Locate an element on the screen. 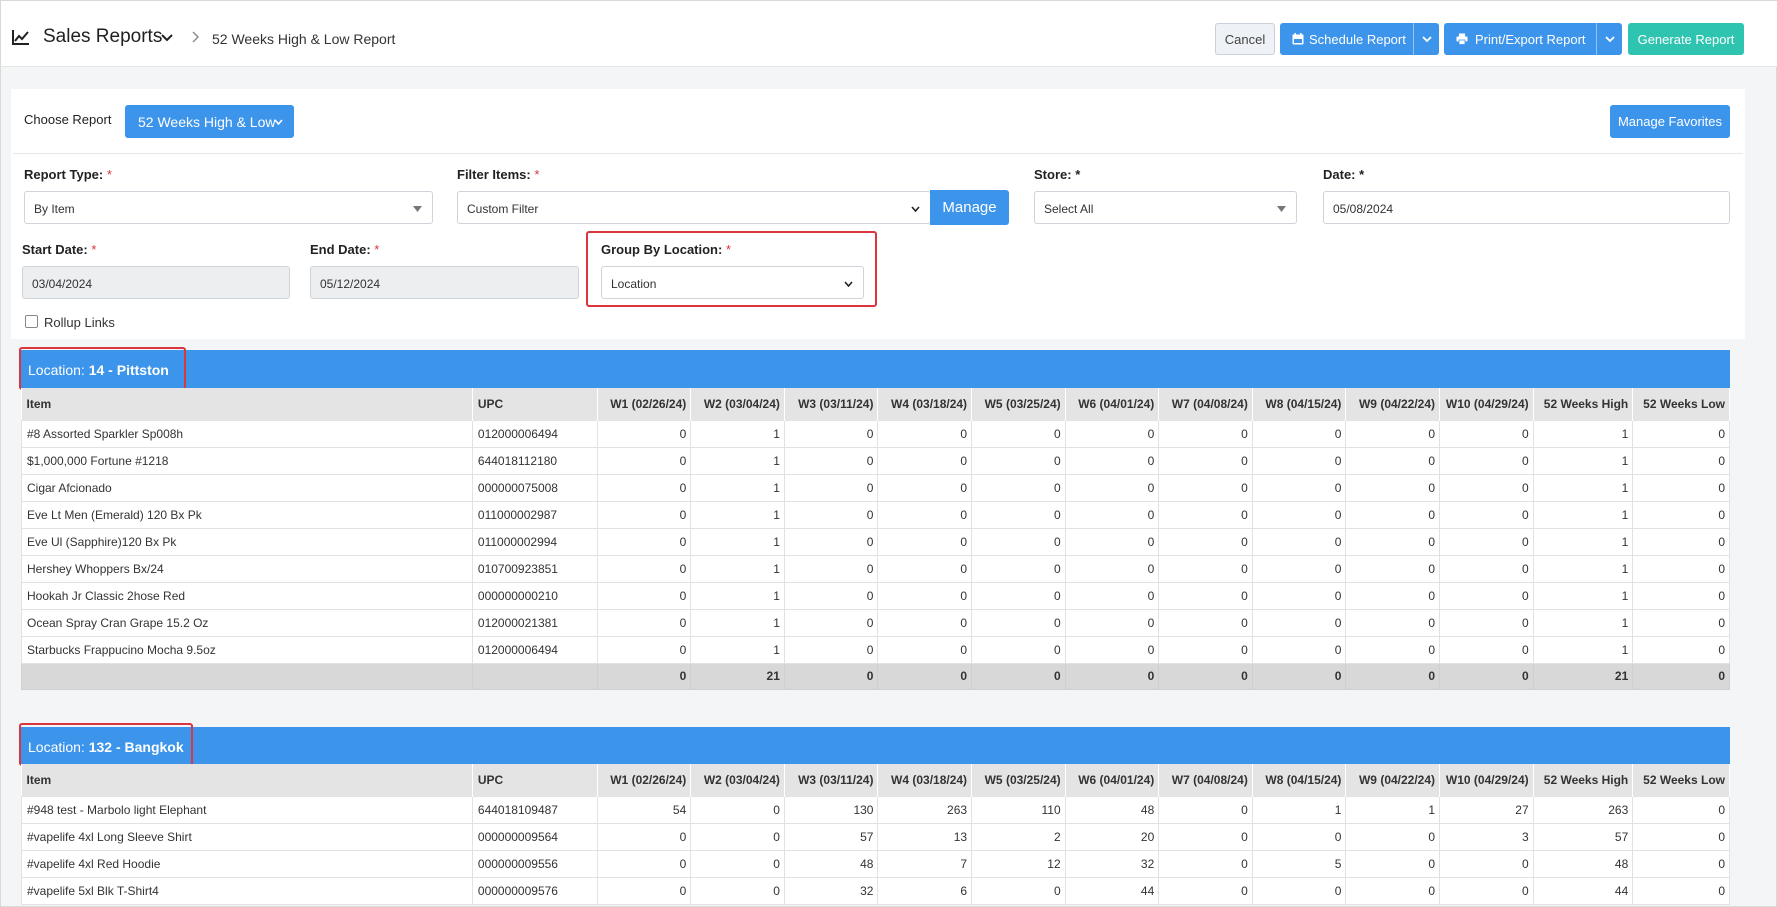  panel-divider is located at coordinates (878, 153).